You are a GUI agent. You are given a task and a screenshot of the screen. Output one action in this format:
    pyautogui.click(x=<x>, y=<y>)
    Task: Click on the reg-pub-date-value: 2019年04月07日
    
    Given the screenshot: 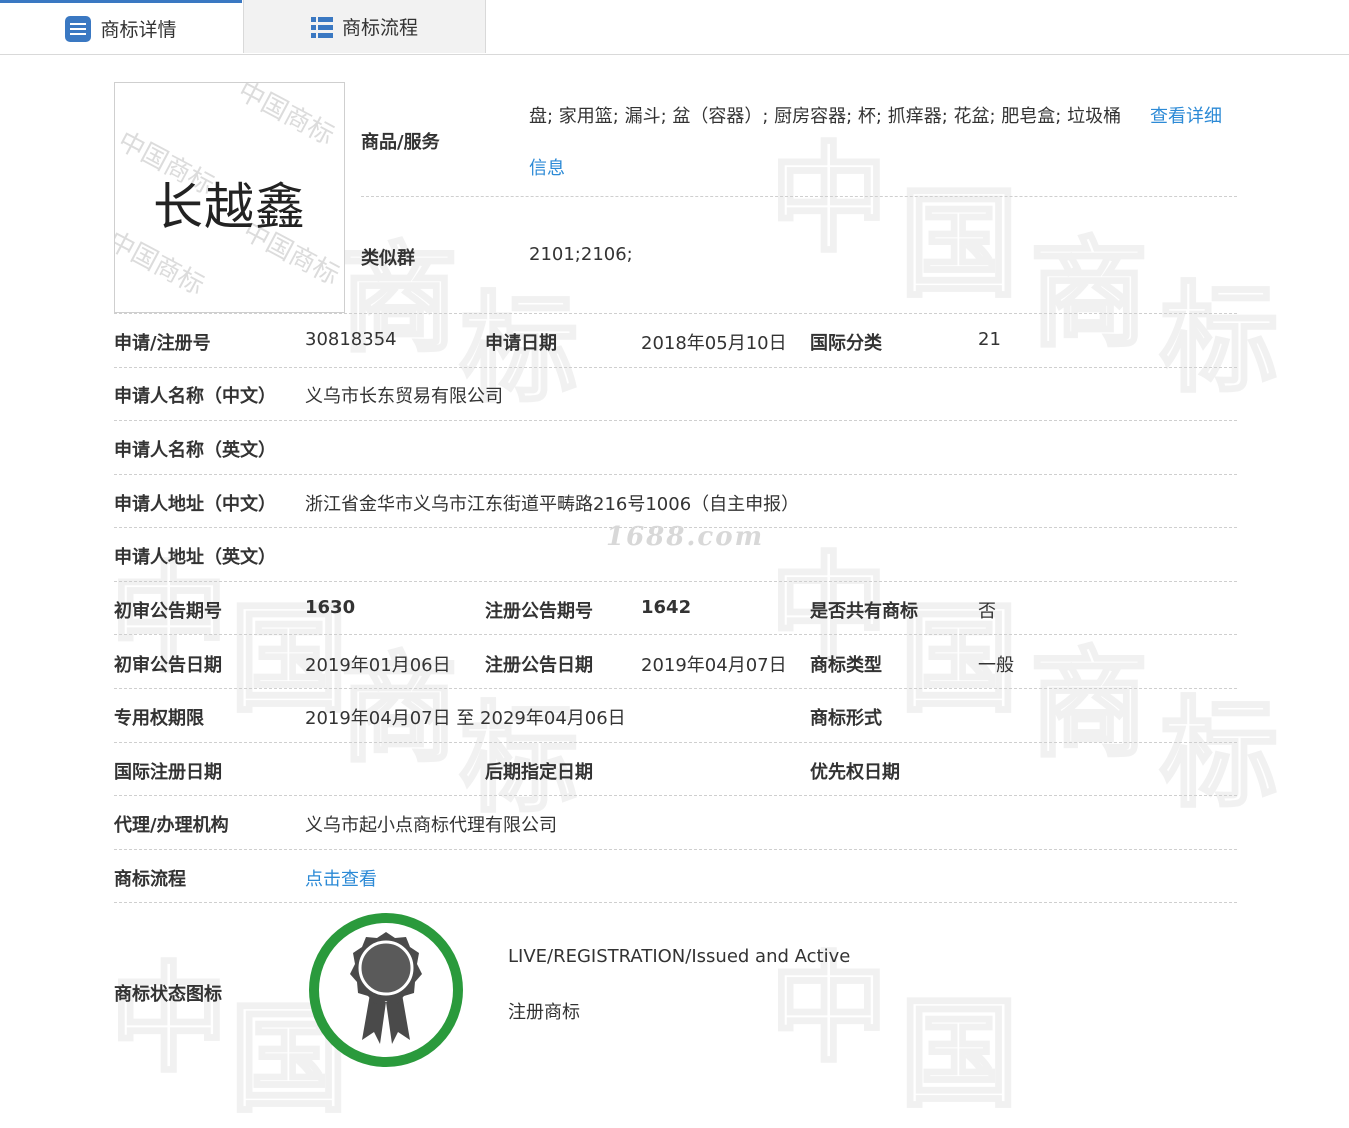 What is the action you would take?
    pyautogui.click(x=714, y=665)
    